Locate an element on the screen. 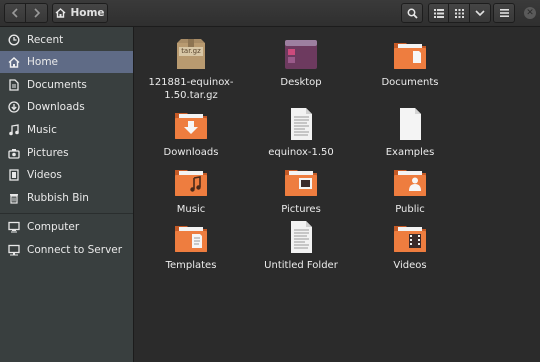 The image size is (540, 362). path-bar-label: Home is located at coordinates (87, 13).